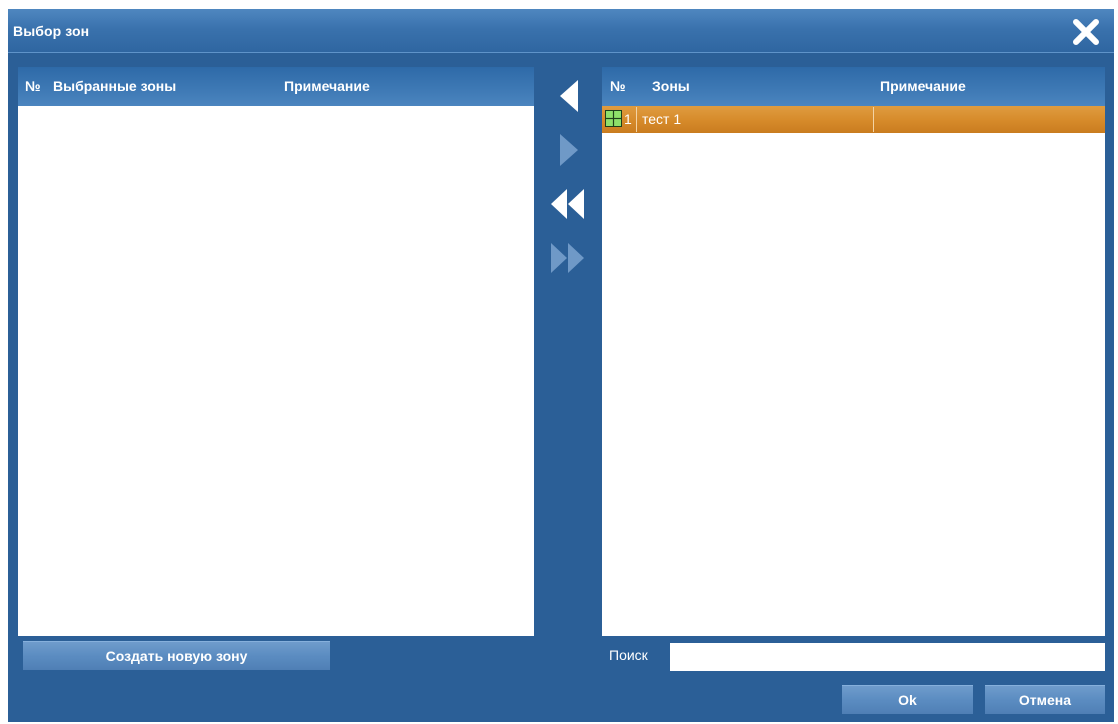 This screenshot has height=724, width=1118. What do you see at coordinates (887, 657) in the screenshot?
I see `search-input` at bounding box center [887, 657].